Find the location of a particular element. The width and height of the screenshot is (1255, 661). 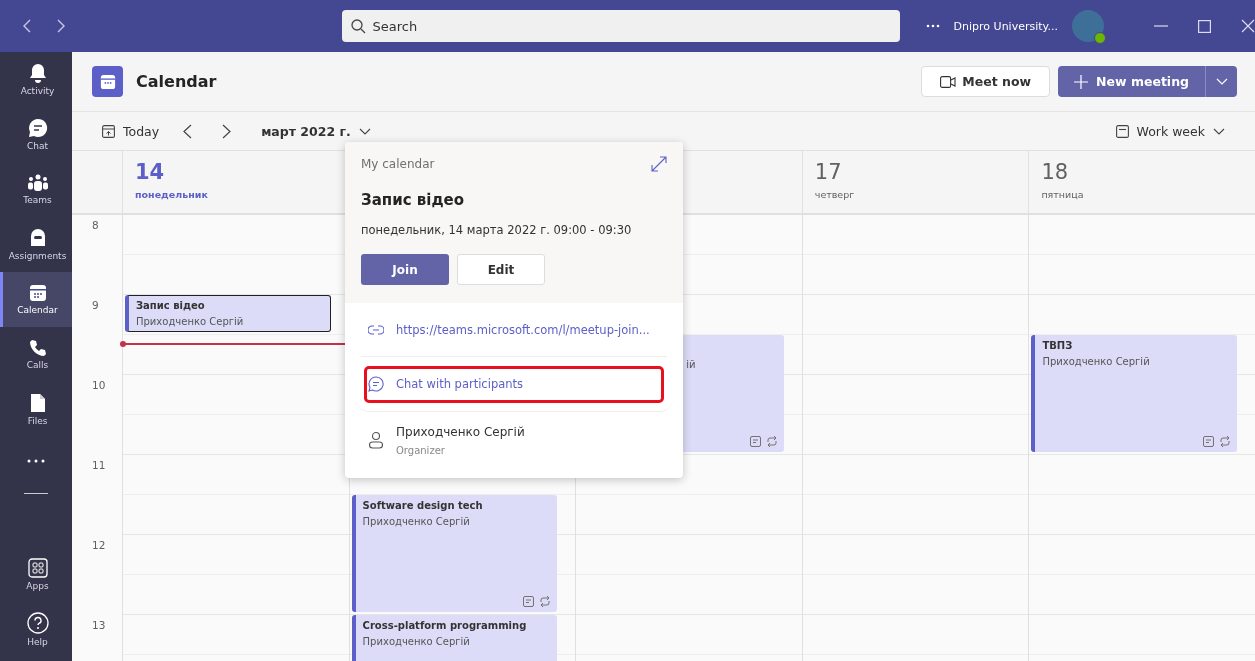

sidebar-item: Assignments is located at coordinates (36, 244).